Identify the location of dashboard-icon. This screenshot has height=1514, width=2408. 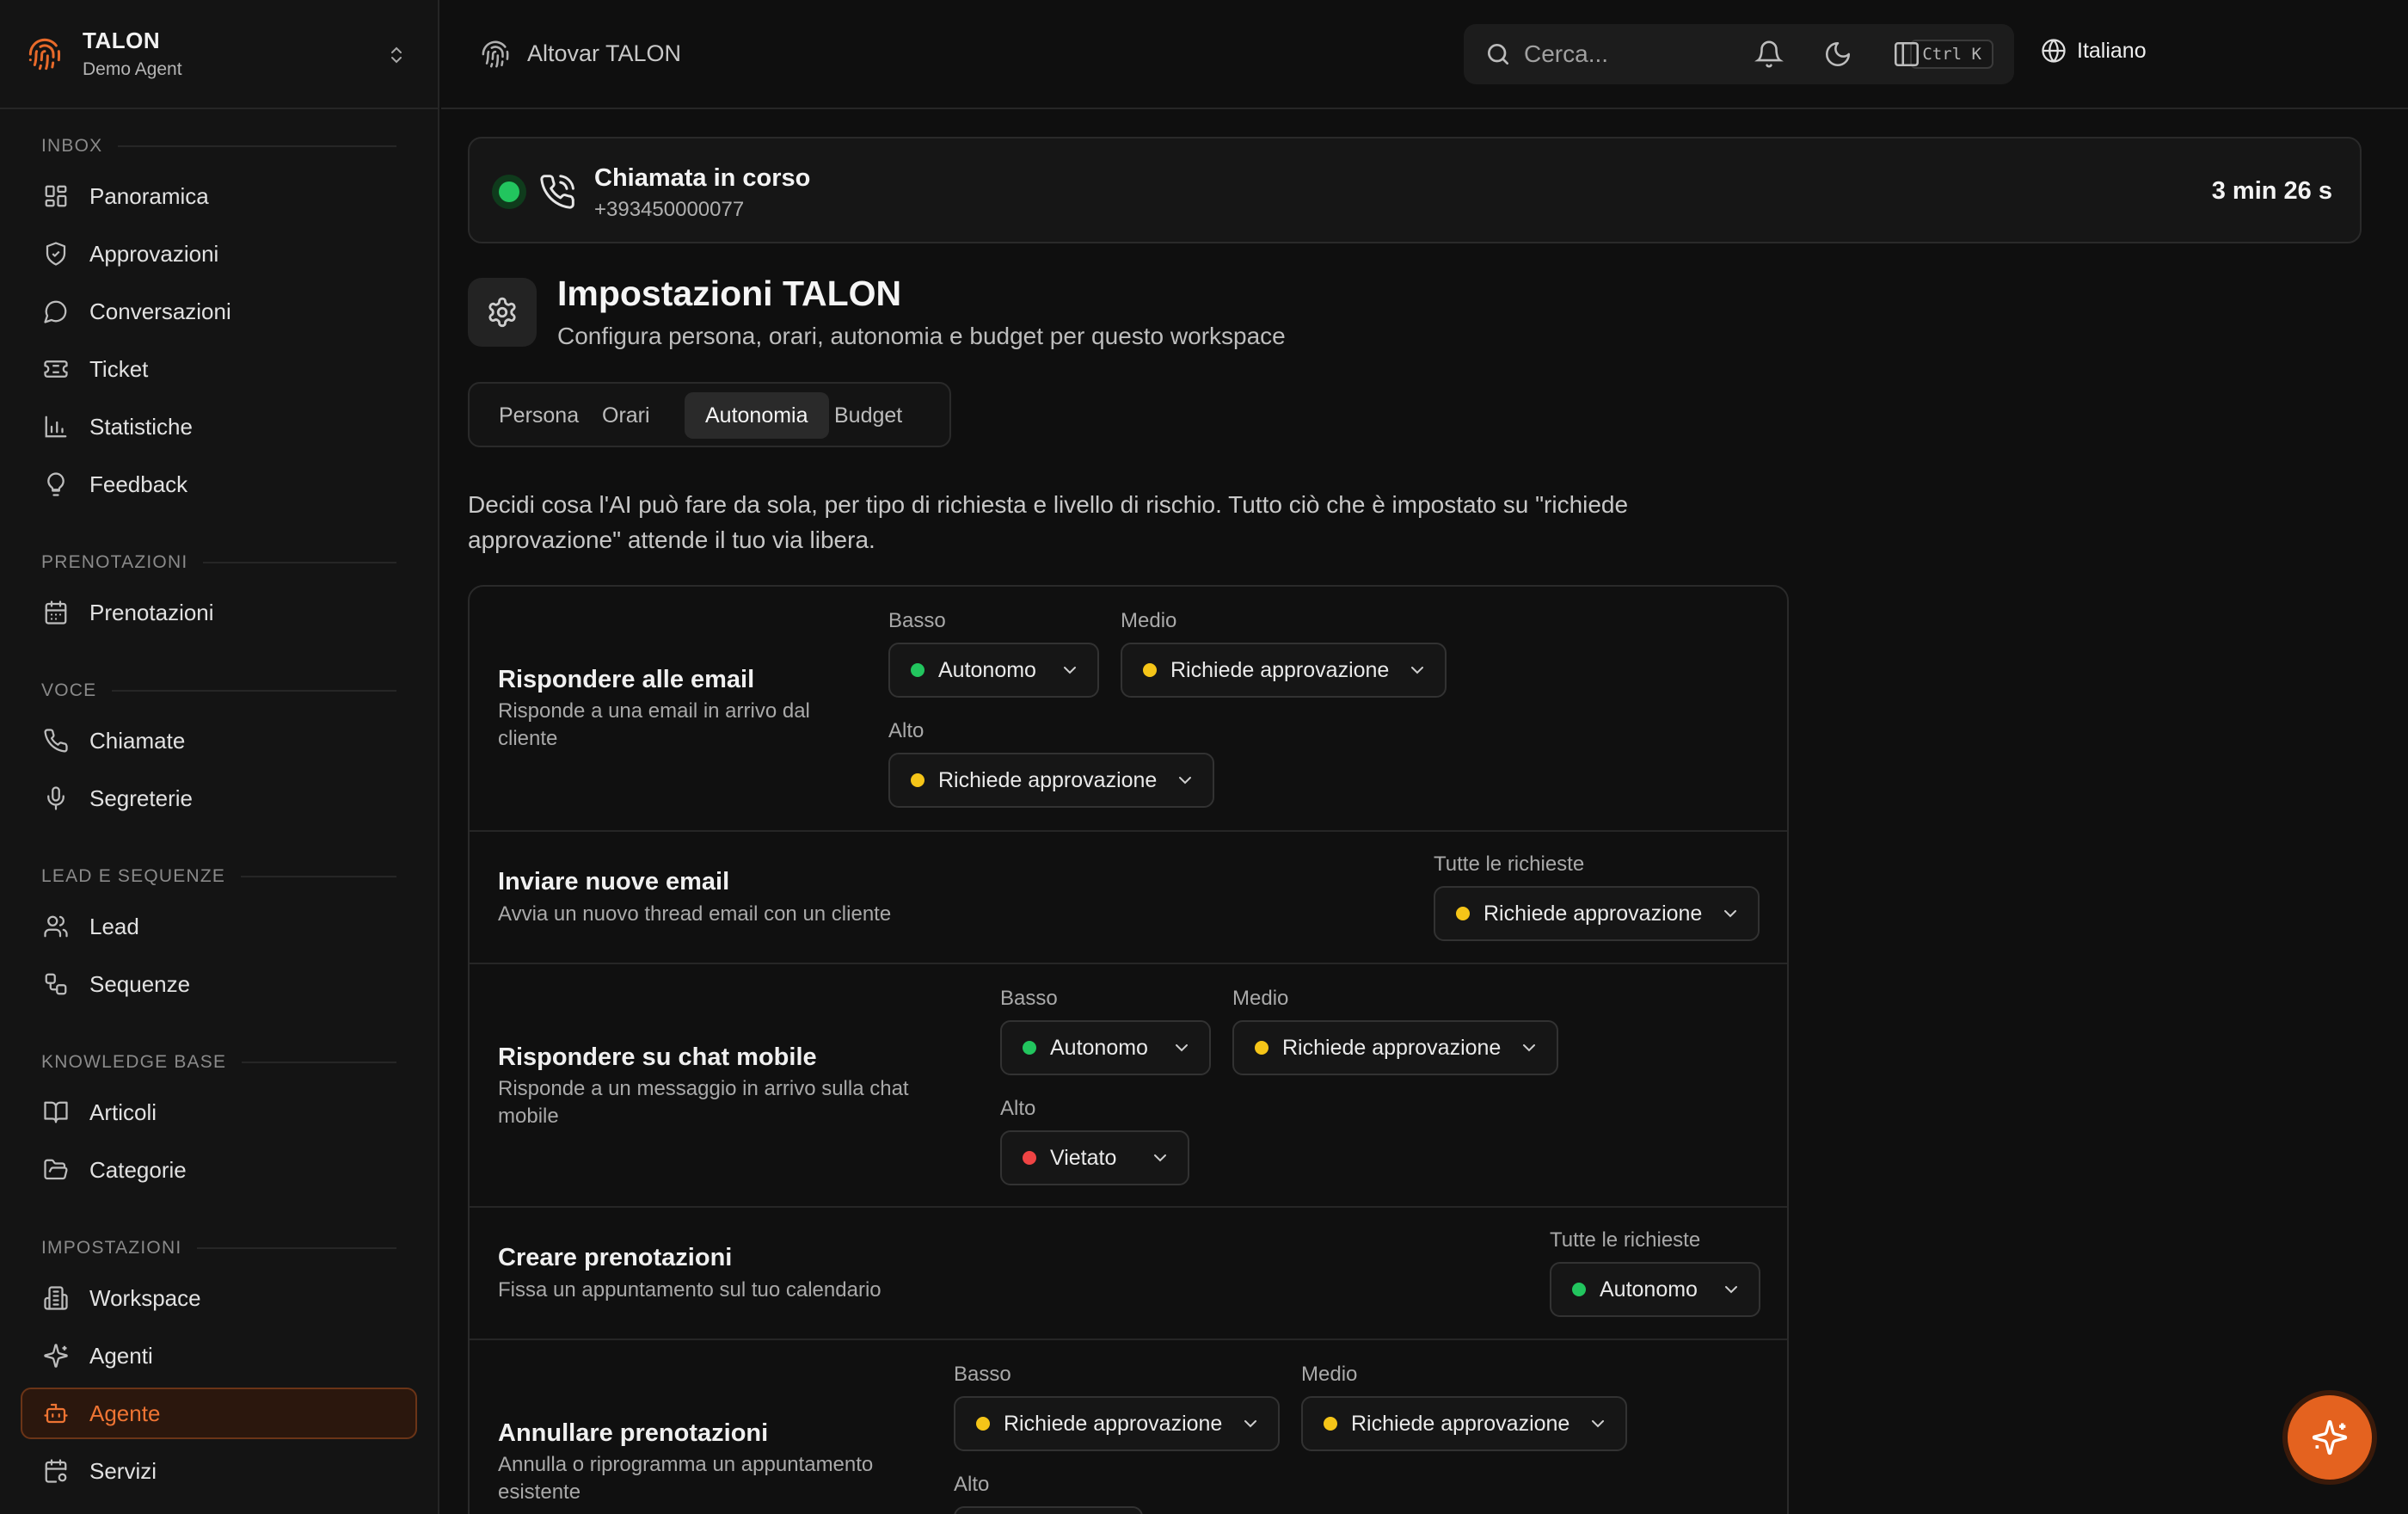
(56, 196).